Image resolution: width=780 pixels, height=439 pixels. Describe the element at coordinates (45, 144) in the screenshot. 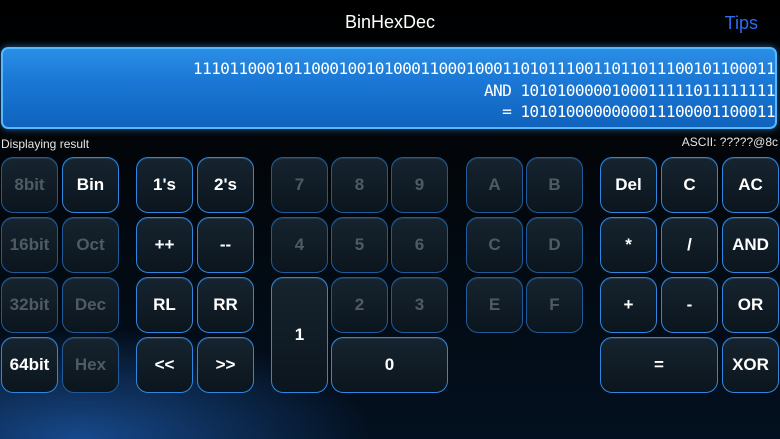

I see `status-text: Displaying result` at that location.